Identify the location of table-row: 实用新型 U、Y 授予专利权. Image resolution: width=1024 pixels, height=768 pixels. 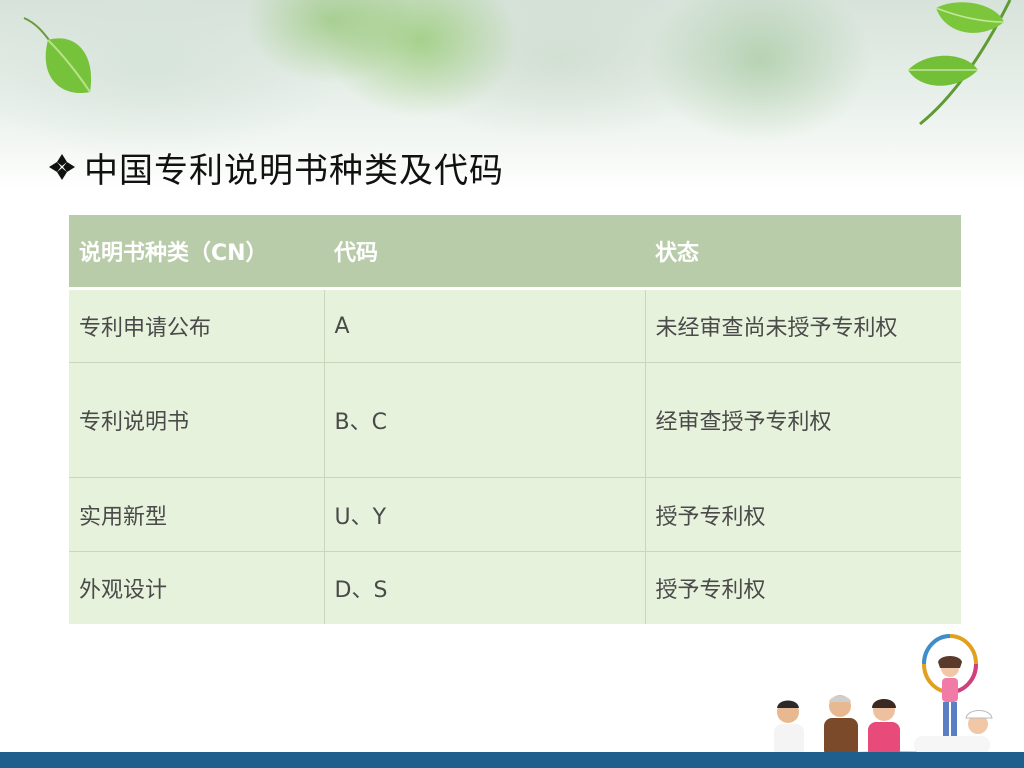
(515, 514).